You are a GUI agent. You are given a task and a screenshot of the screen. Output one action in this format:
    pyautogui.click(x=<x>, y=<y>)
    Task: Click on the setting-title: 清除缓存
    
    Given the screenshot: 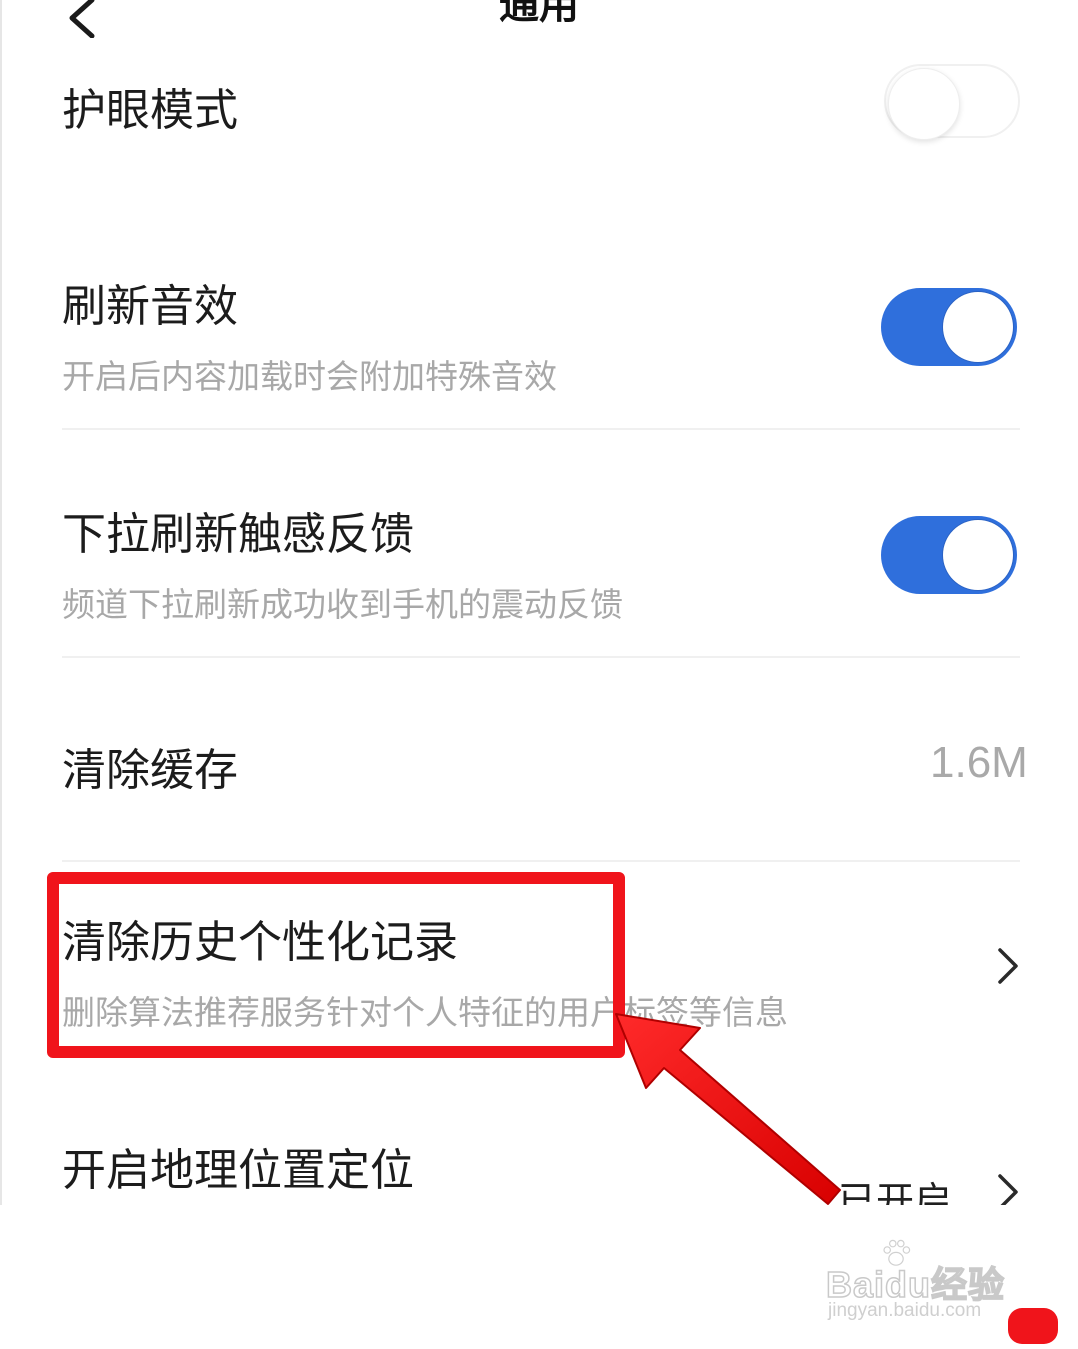 What is the action you would take?
    pyautogui.click(x=150, y=770)
    